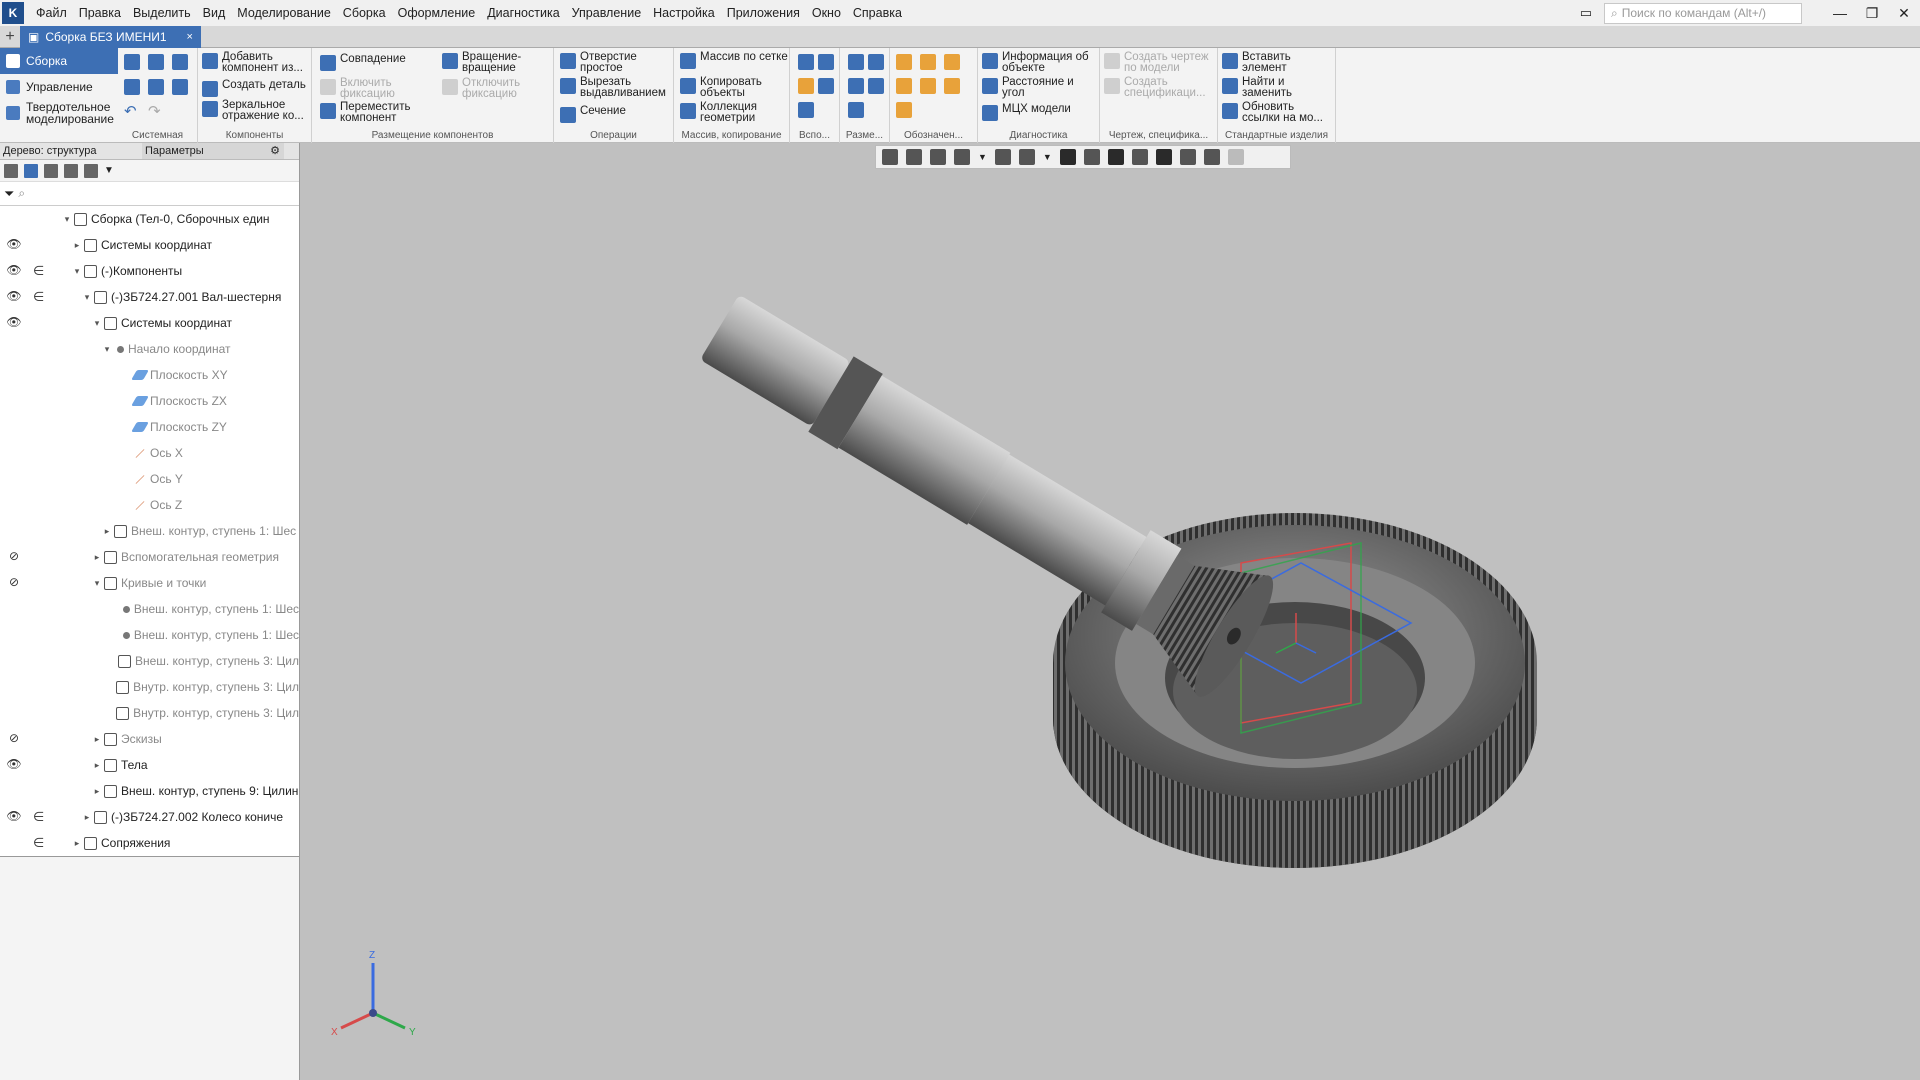 This screenshot has height=1080, width=1920. What do you see at coordinates (806, 110) in the screenshot?
I see `line-icon` at bounding box center [806, 110].